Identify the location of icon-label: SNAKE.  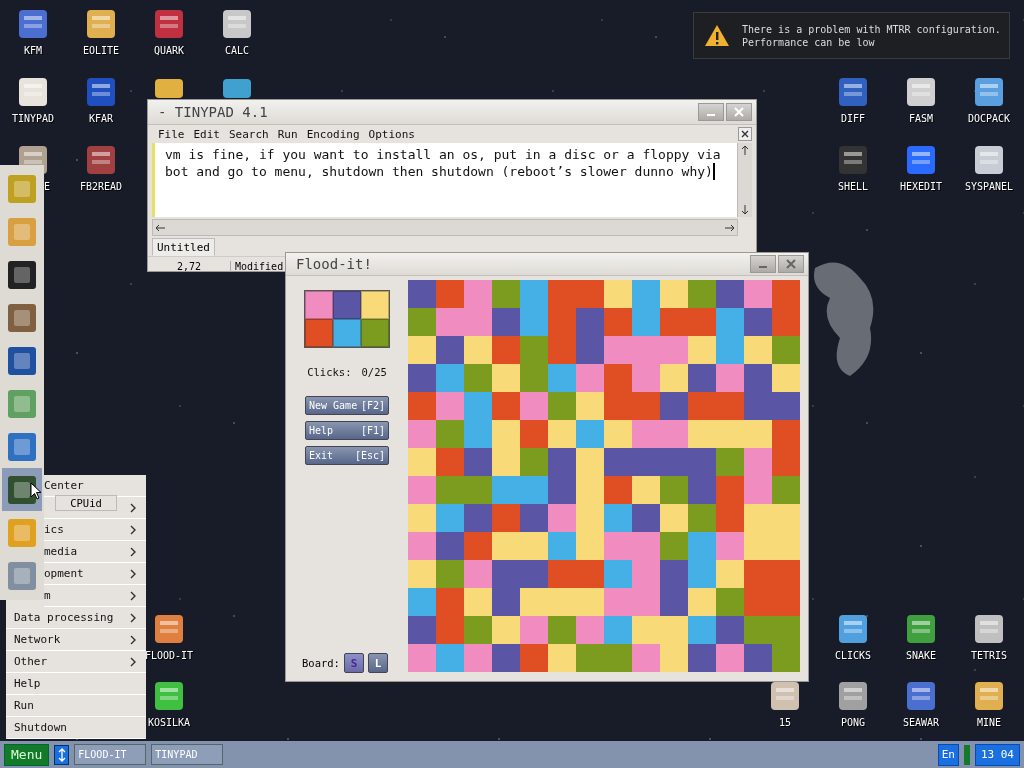
(921, 655).